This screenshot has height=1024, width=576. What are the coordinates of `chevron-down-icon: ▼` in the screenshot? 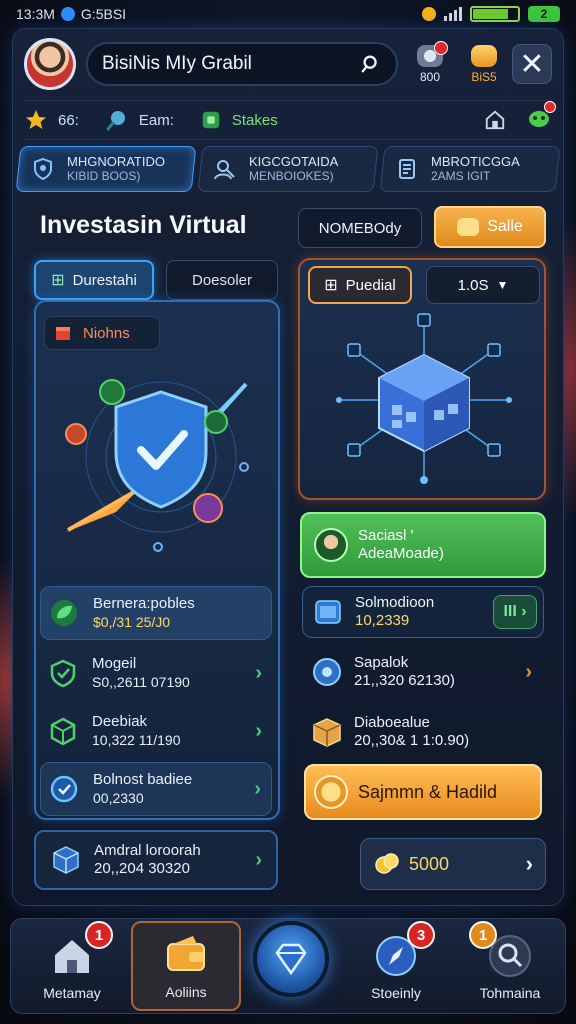 It's located at (502, 285).